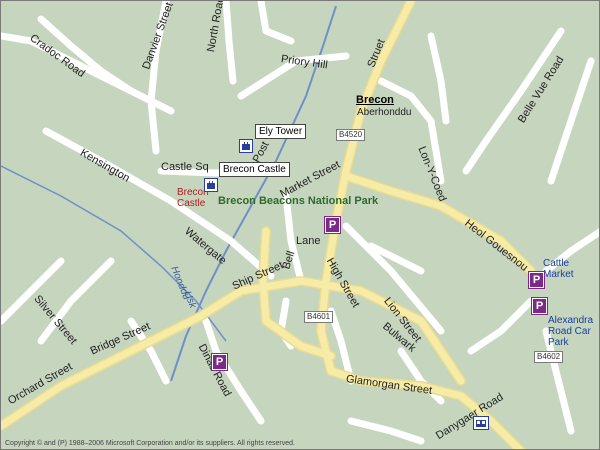 Image resolution: width=600 pixels, height=450 pixels. Describe the element at coordinates (375, 100) in the screenshot. I see `place-label-brecon: Brecon` at that location.